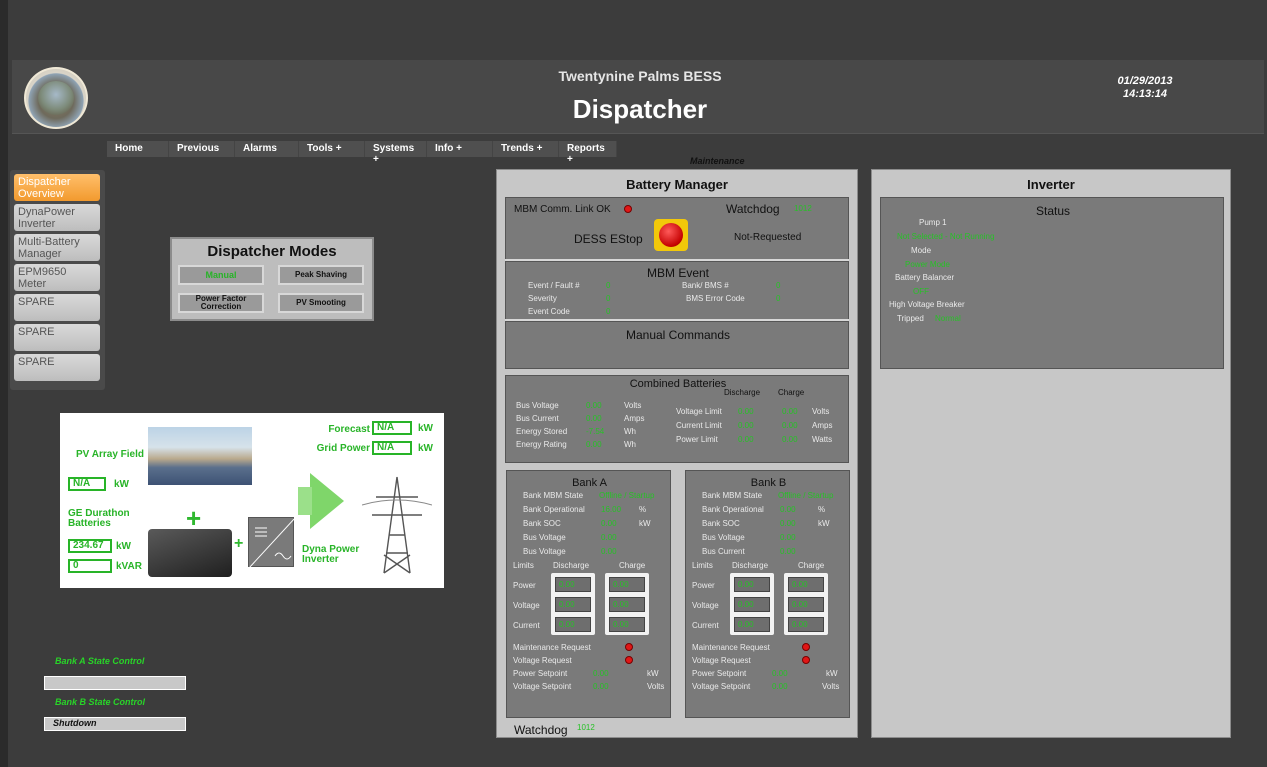  I want to click on peak-shaving-button: Peak Shaving, so click(321, 275).